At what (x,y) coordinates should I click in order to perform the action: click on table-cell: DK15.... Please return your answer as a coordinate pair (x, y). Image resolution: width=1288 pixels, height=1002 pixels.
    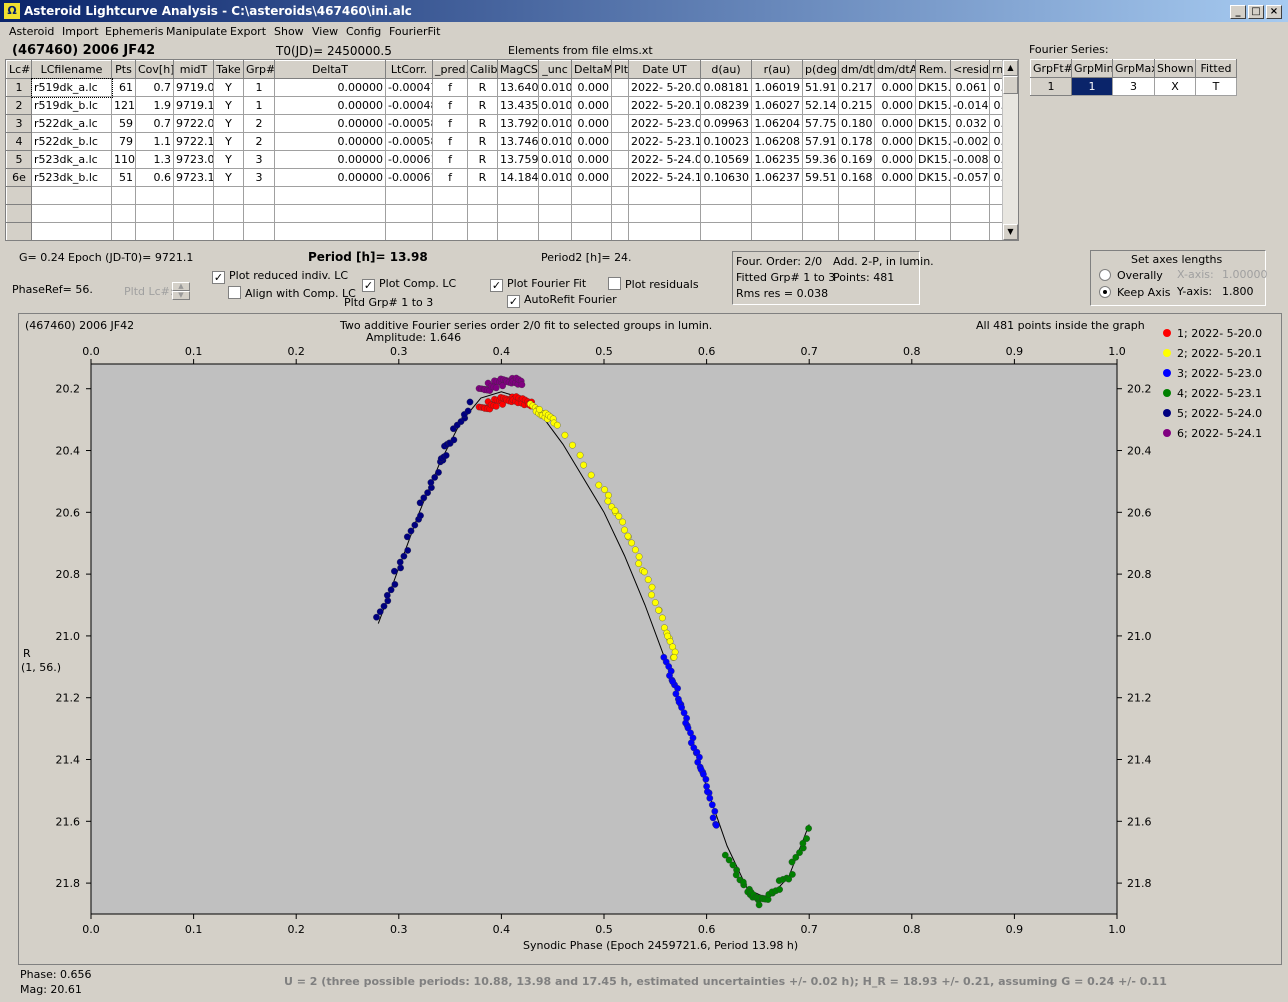
    Looking at the image, I should click on (933, 123).